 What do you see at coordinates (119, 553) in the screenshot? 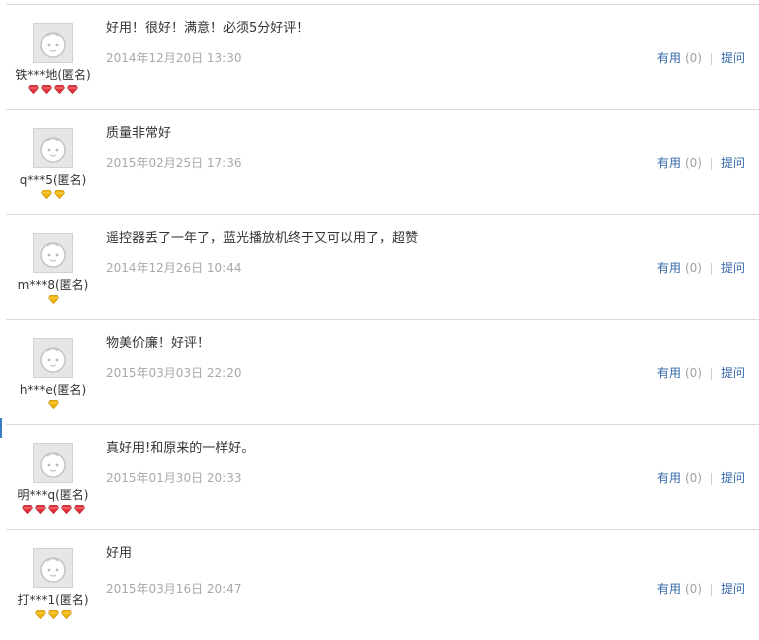
I see `review-text: 好用` at bounding box center [119, 553].